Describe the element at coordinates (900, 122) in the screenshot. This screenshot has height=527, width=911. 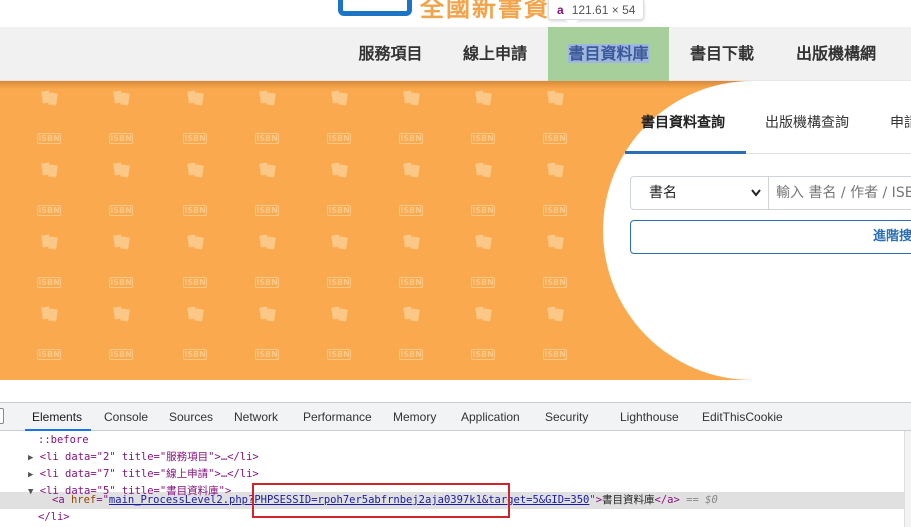
I see `tab-apply: 申請` at that location.